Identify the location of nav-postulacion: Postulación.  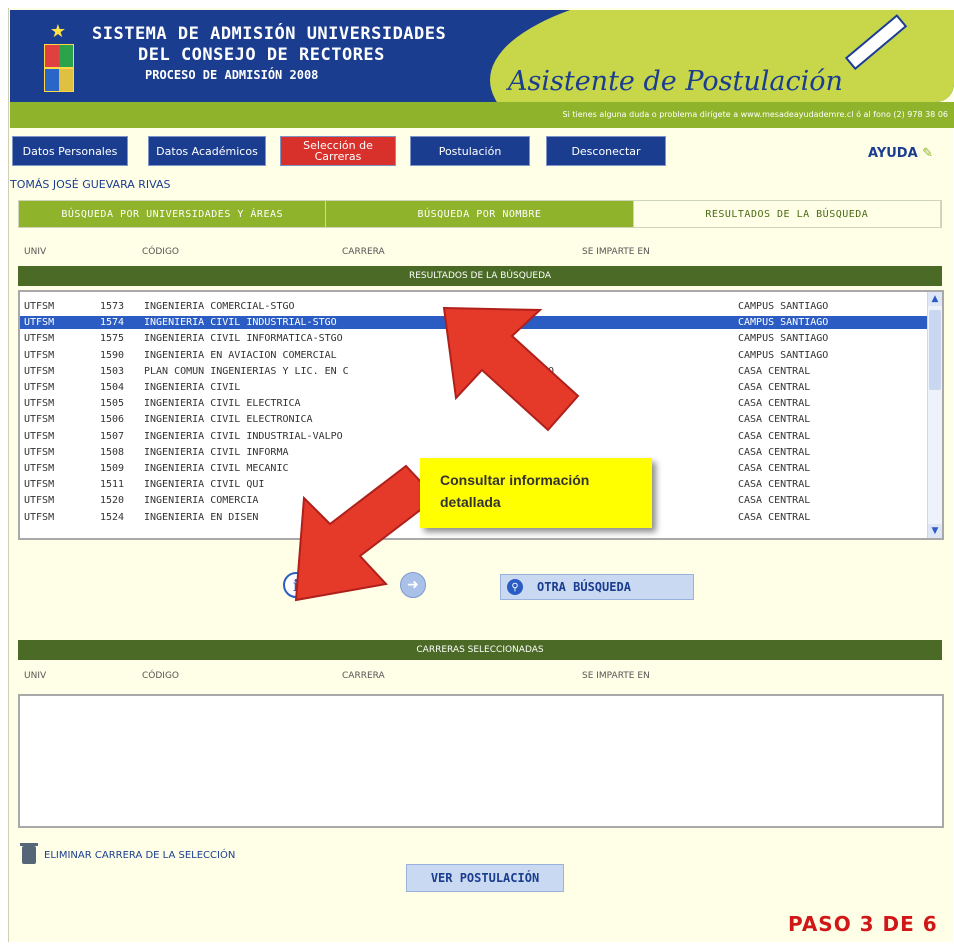
(470, 151).